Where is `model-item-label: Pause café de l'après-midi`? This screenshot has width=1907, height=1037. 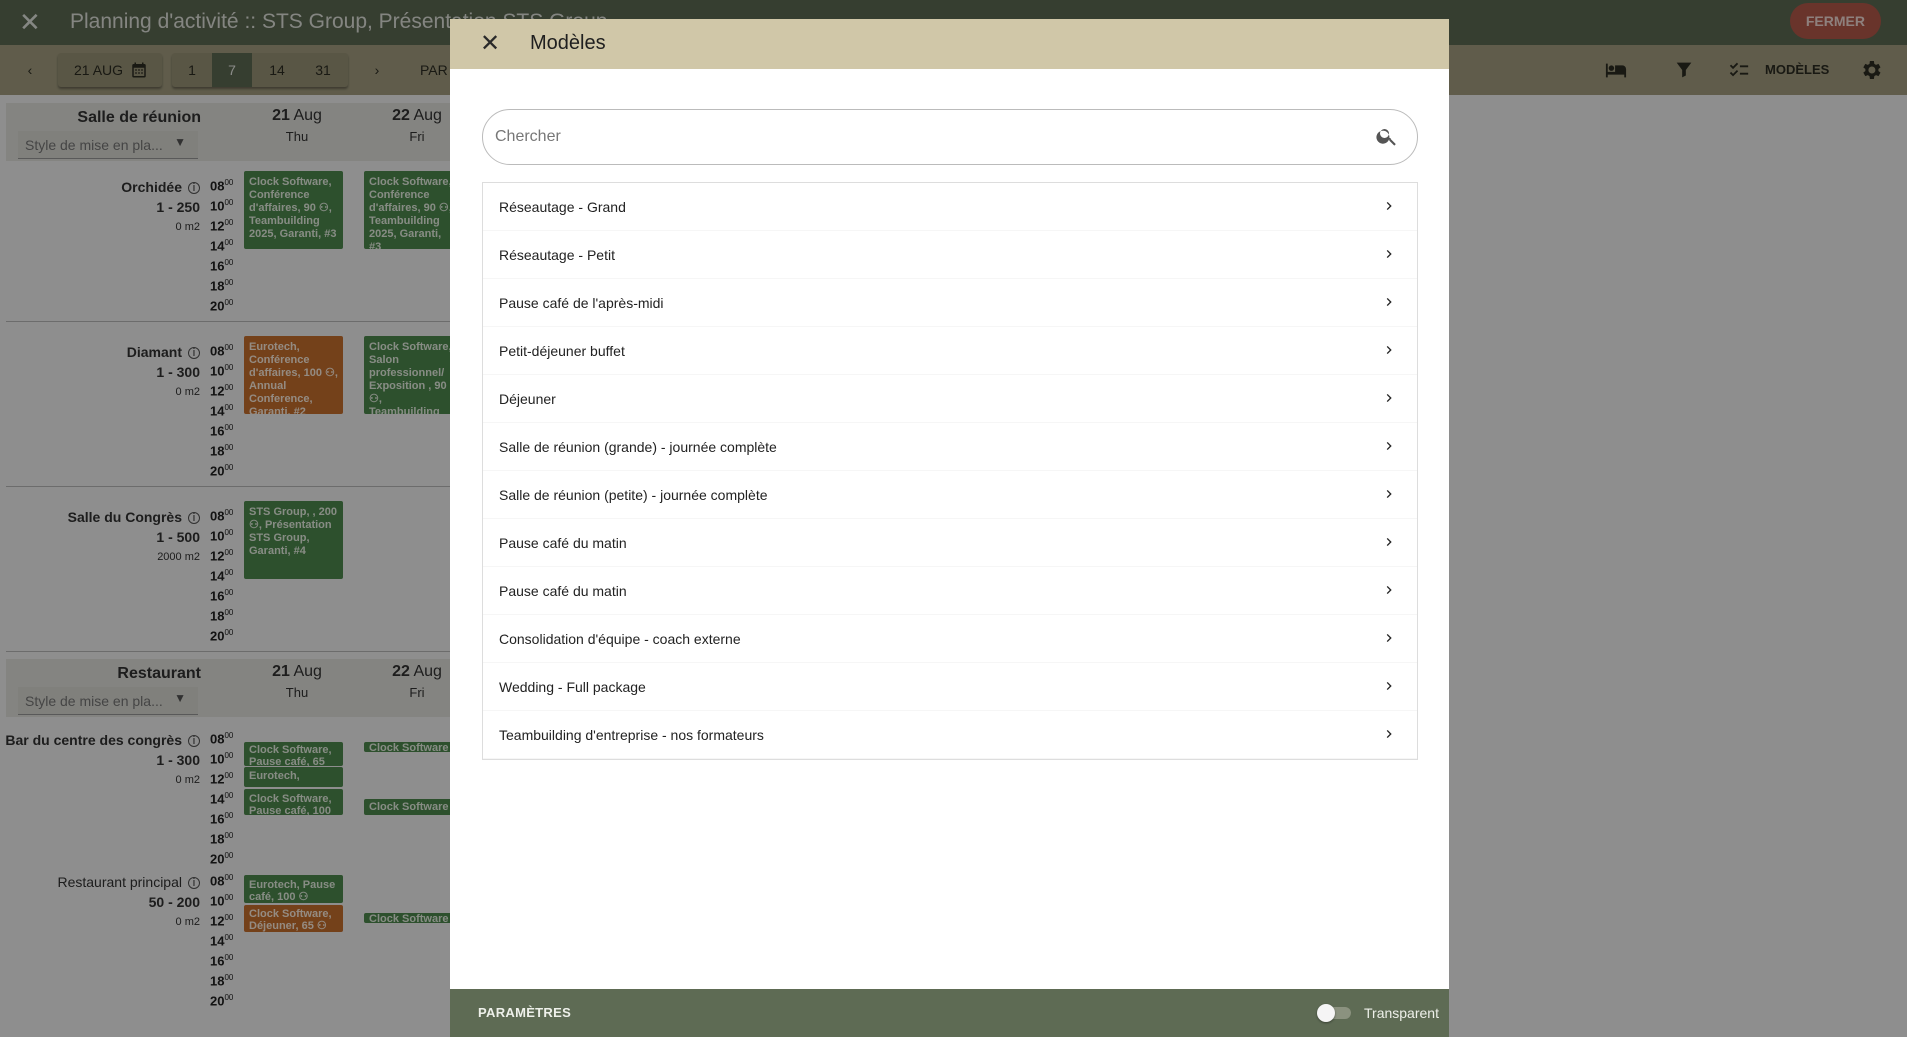 model-item-label: Pause café de l'après-midi is located at coordinates (581, 303).